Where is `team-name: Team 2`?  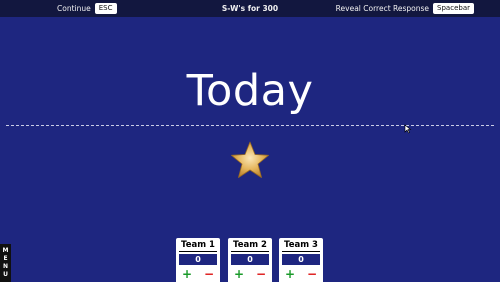 team-name: Team 2 is located at coordinates (250, 245).